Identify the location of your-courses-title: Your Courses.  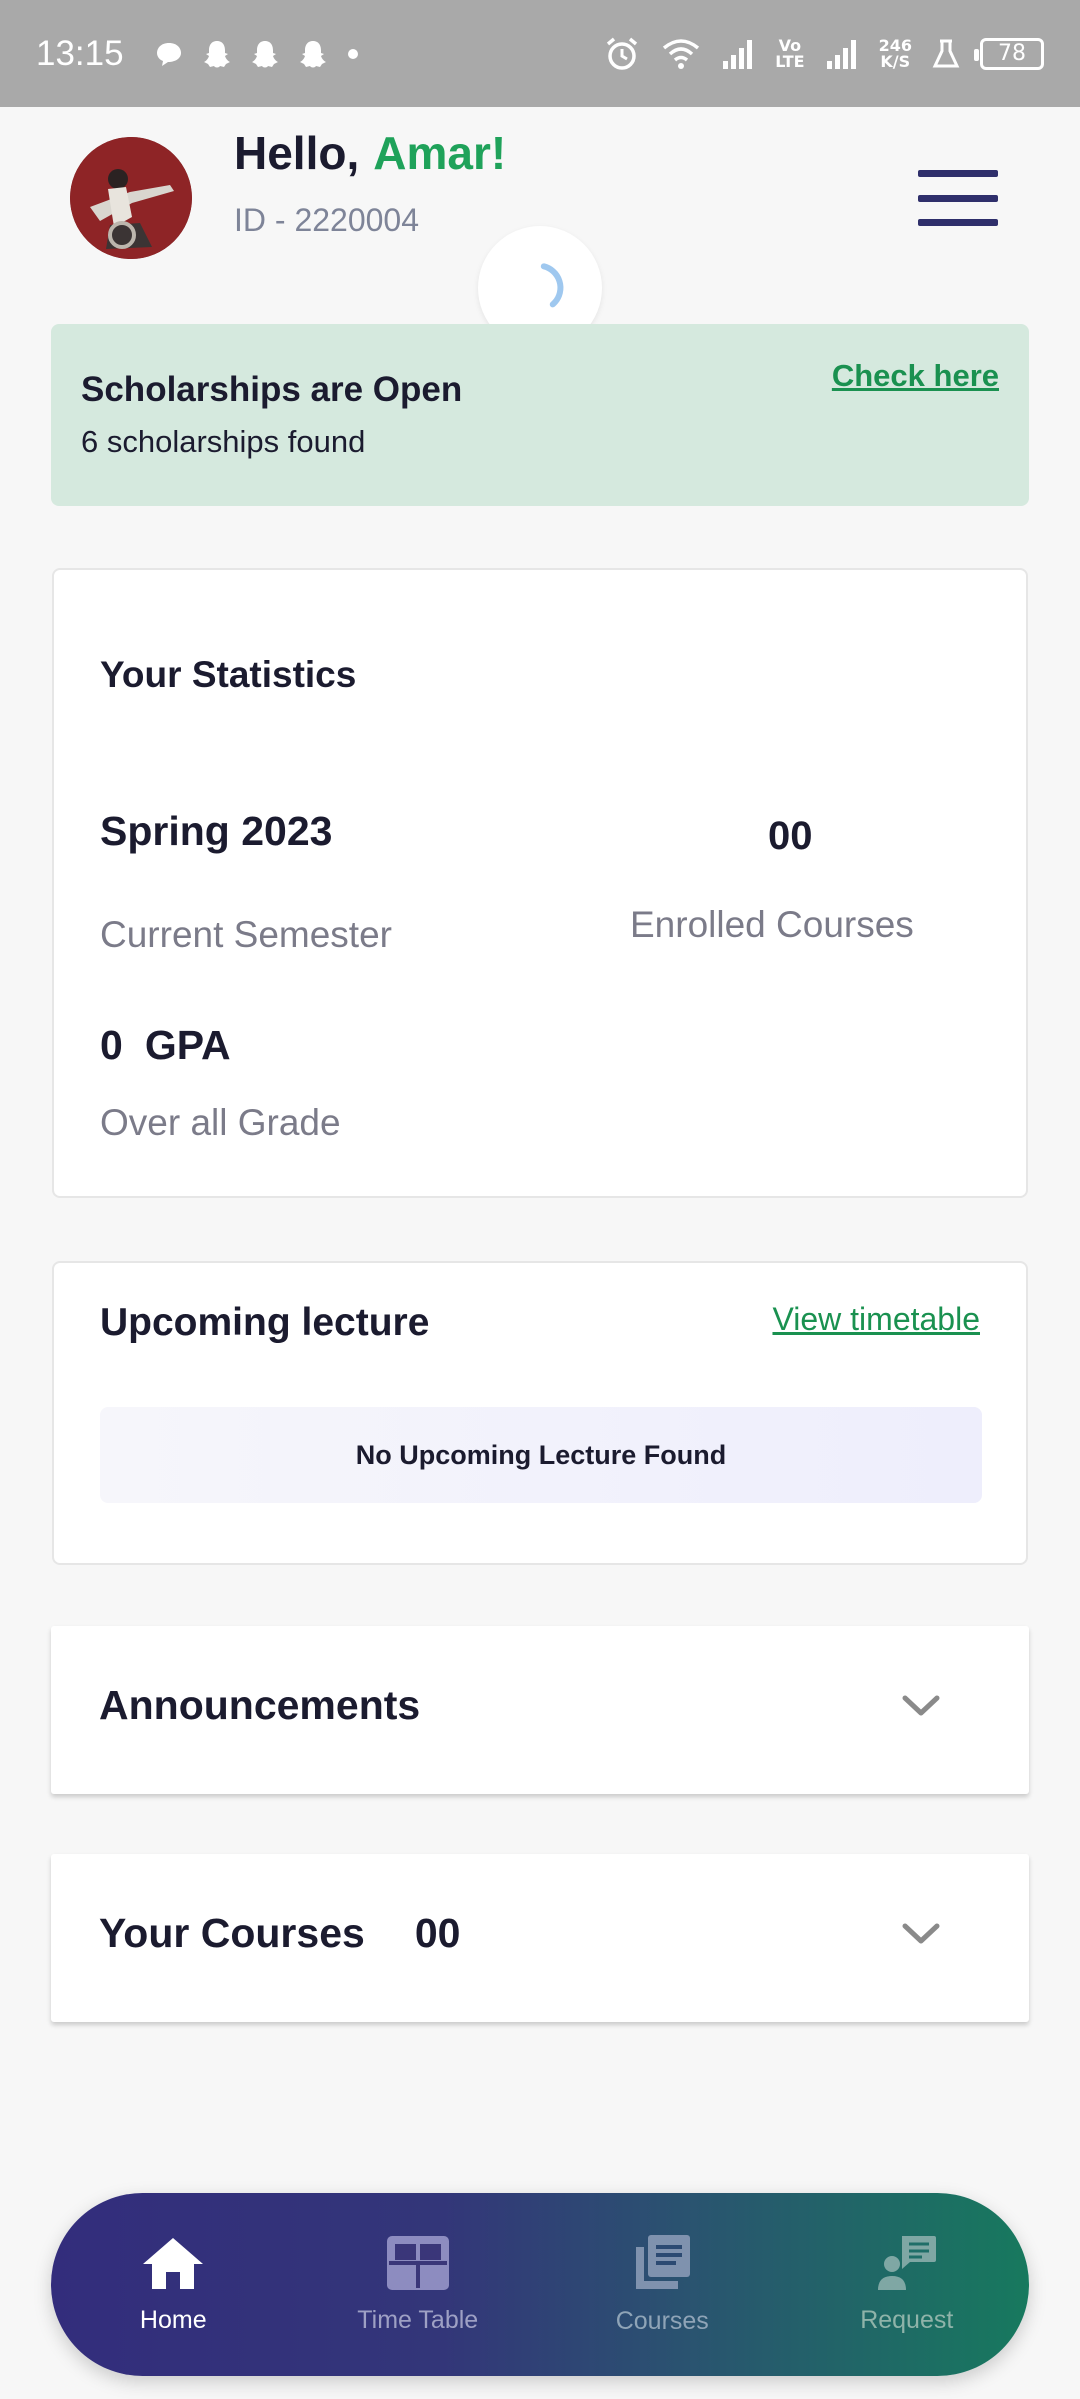
(232, 1933).